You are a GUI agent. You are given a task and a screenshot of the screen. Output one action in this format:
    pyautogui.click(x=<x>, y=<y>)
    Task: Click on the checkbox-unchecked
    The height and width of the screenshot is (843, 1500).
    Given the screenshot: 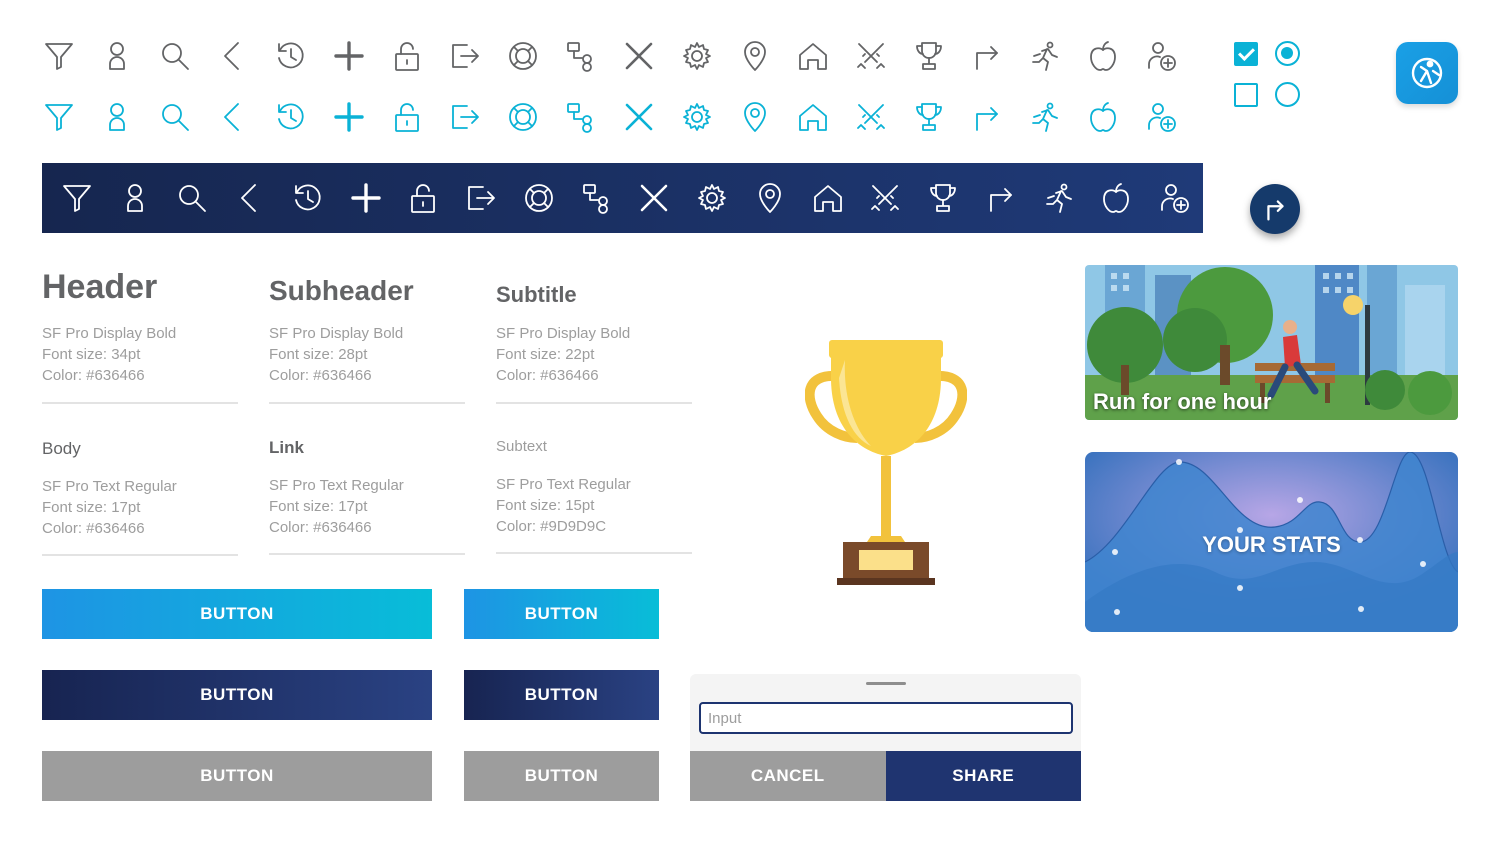 What is the action you would take?
    pyautogui.click(x=1246, y=95)
    